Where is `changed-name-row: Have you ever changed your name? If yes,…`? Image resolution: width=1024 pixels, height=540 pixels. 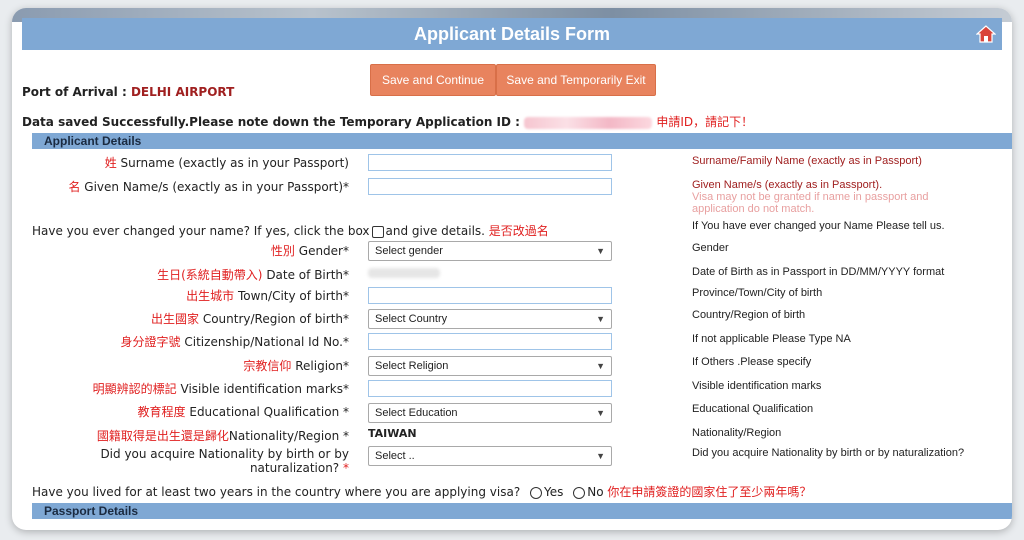
changed-name-row: Have you ever changed your name? If yes,… is located at coordinates (290, 231).